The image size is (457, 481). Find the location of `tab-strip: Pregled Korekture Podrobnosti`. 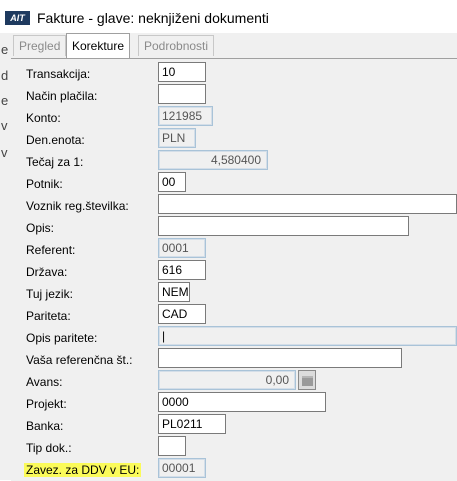

tab-strip: Pregled Korekture Podrobnosti is located at coordinates (234, 46).